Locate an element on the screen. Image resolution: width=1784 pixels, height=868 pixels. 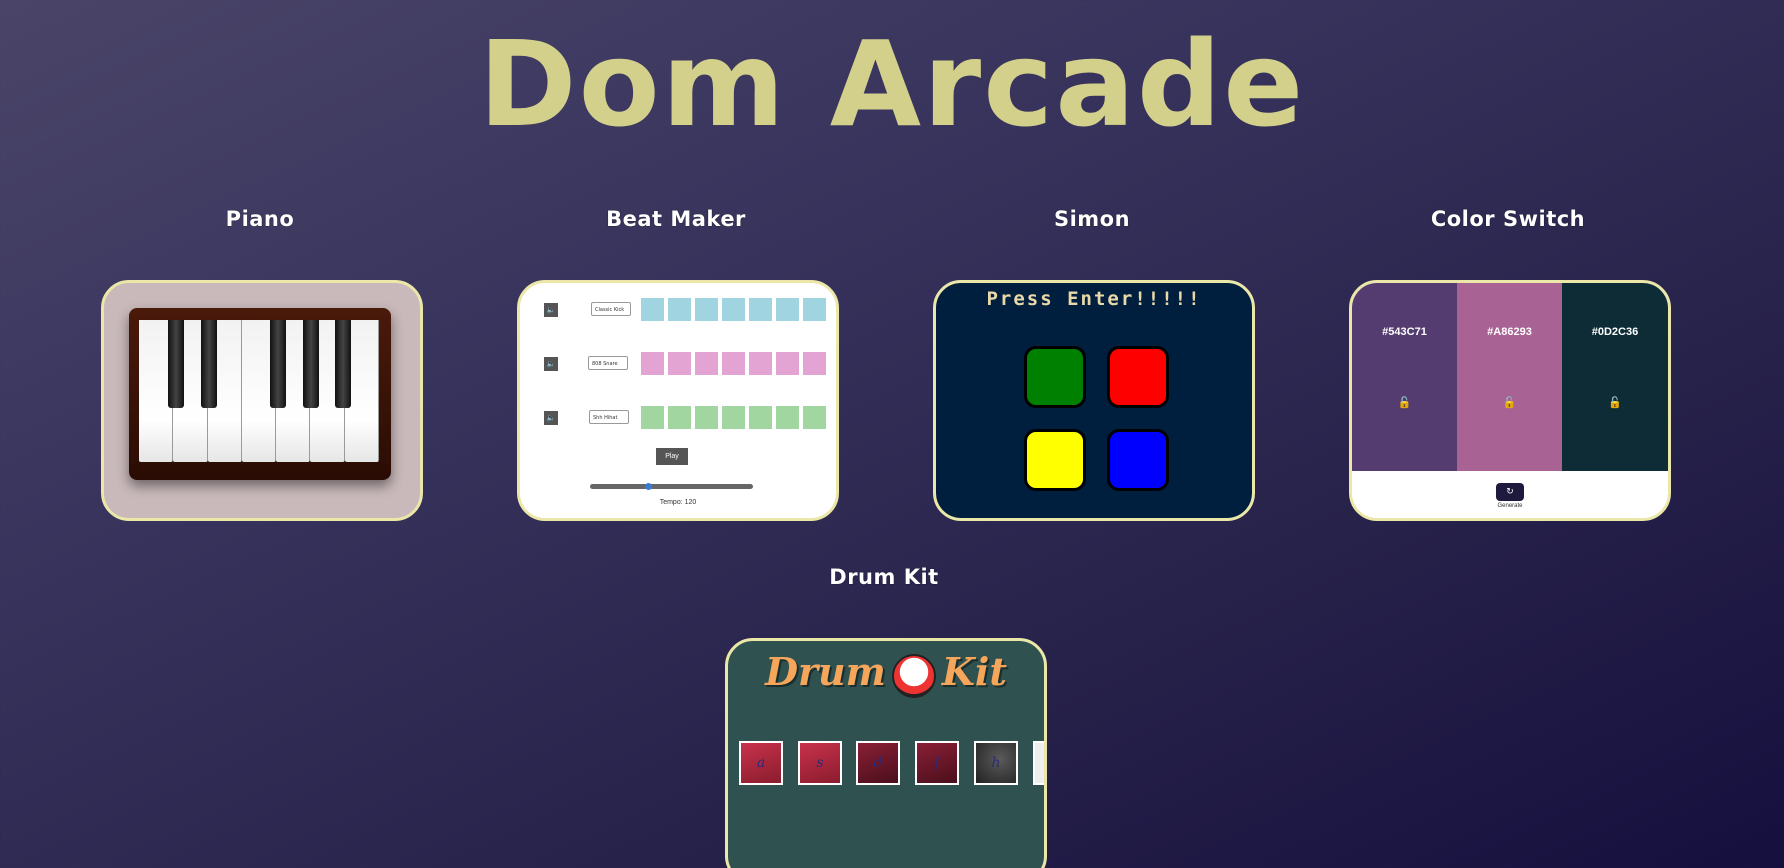
refresh-icon: ↻ is located at coordinates (1510, 492).